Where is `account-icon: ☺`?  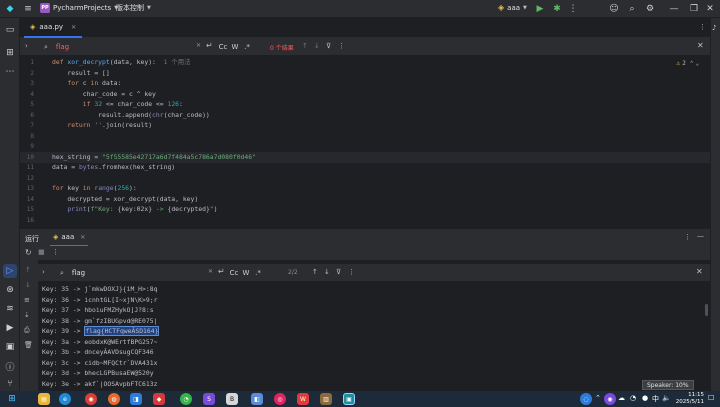
account-icon: ☺ is located at coordinates (614, 9).